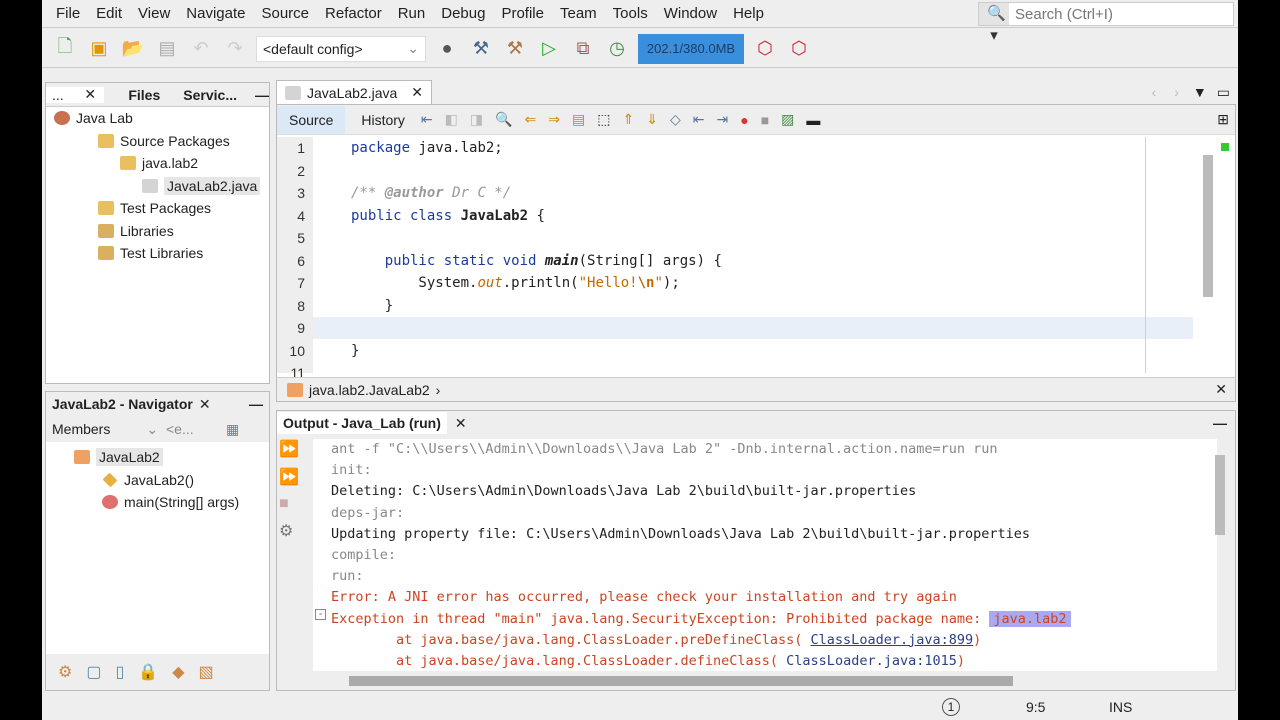 This screenshot has height=720, width=1280. I want to click on new-project-icon: ▣, so click(99, 49).